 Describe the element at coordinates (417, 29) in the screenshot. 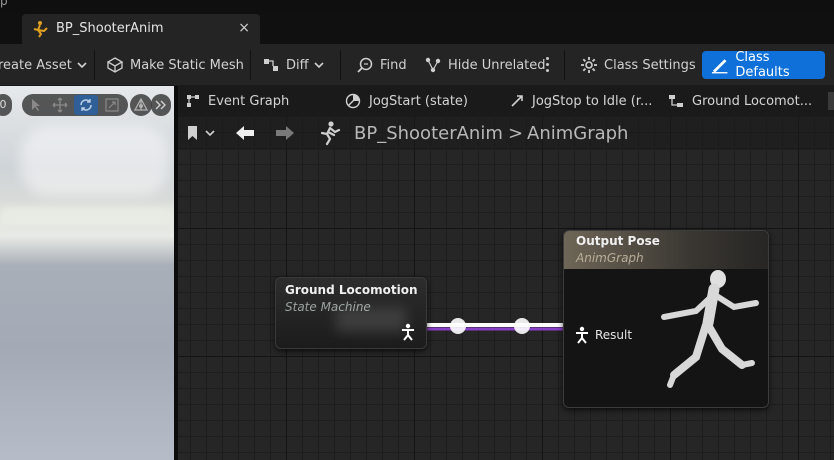

I see `document-tab-row: BP_ShooterAnim ×` at that location.